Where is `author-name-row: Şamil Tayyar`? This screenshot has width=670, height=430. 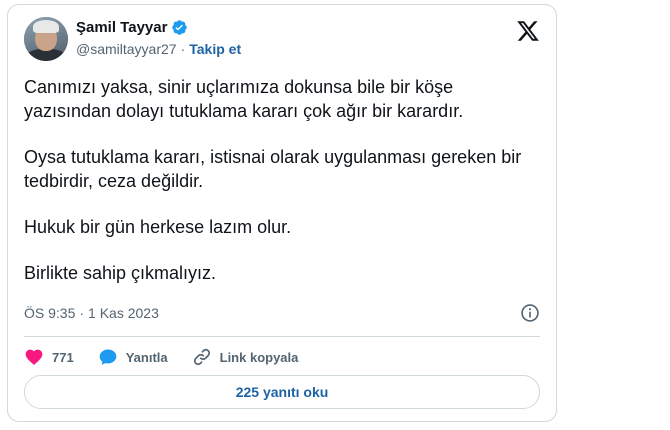 author-name-row: Şamil Tayyar is located at coordinates (132, 27).